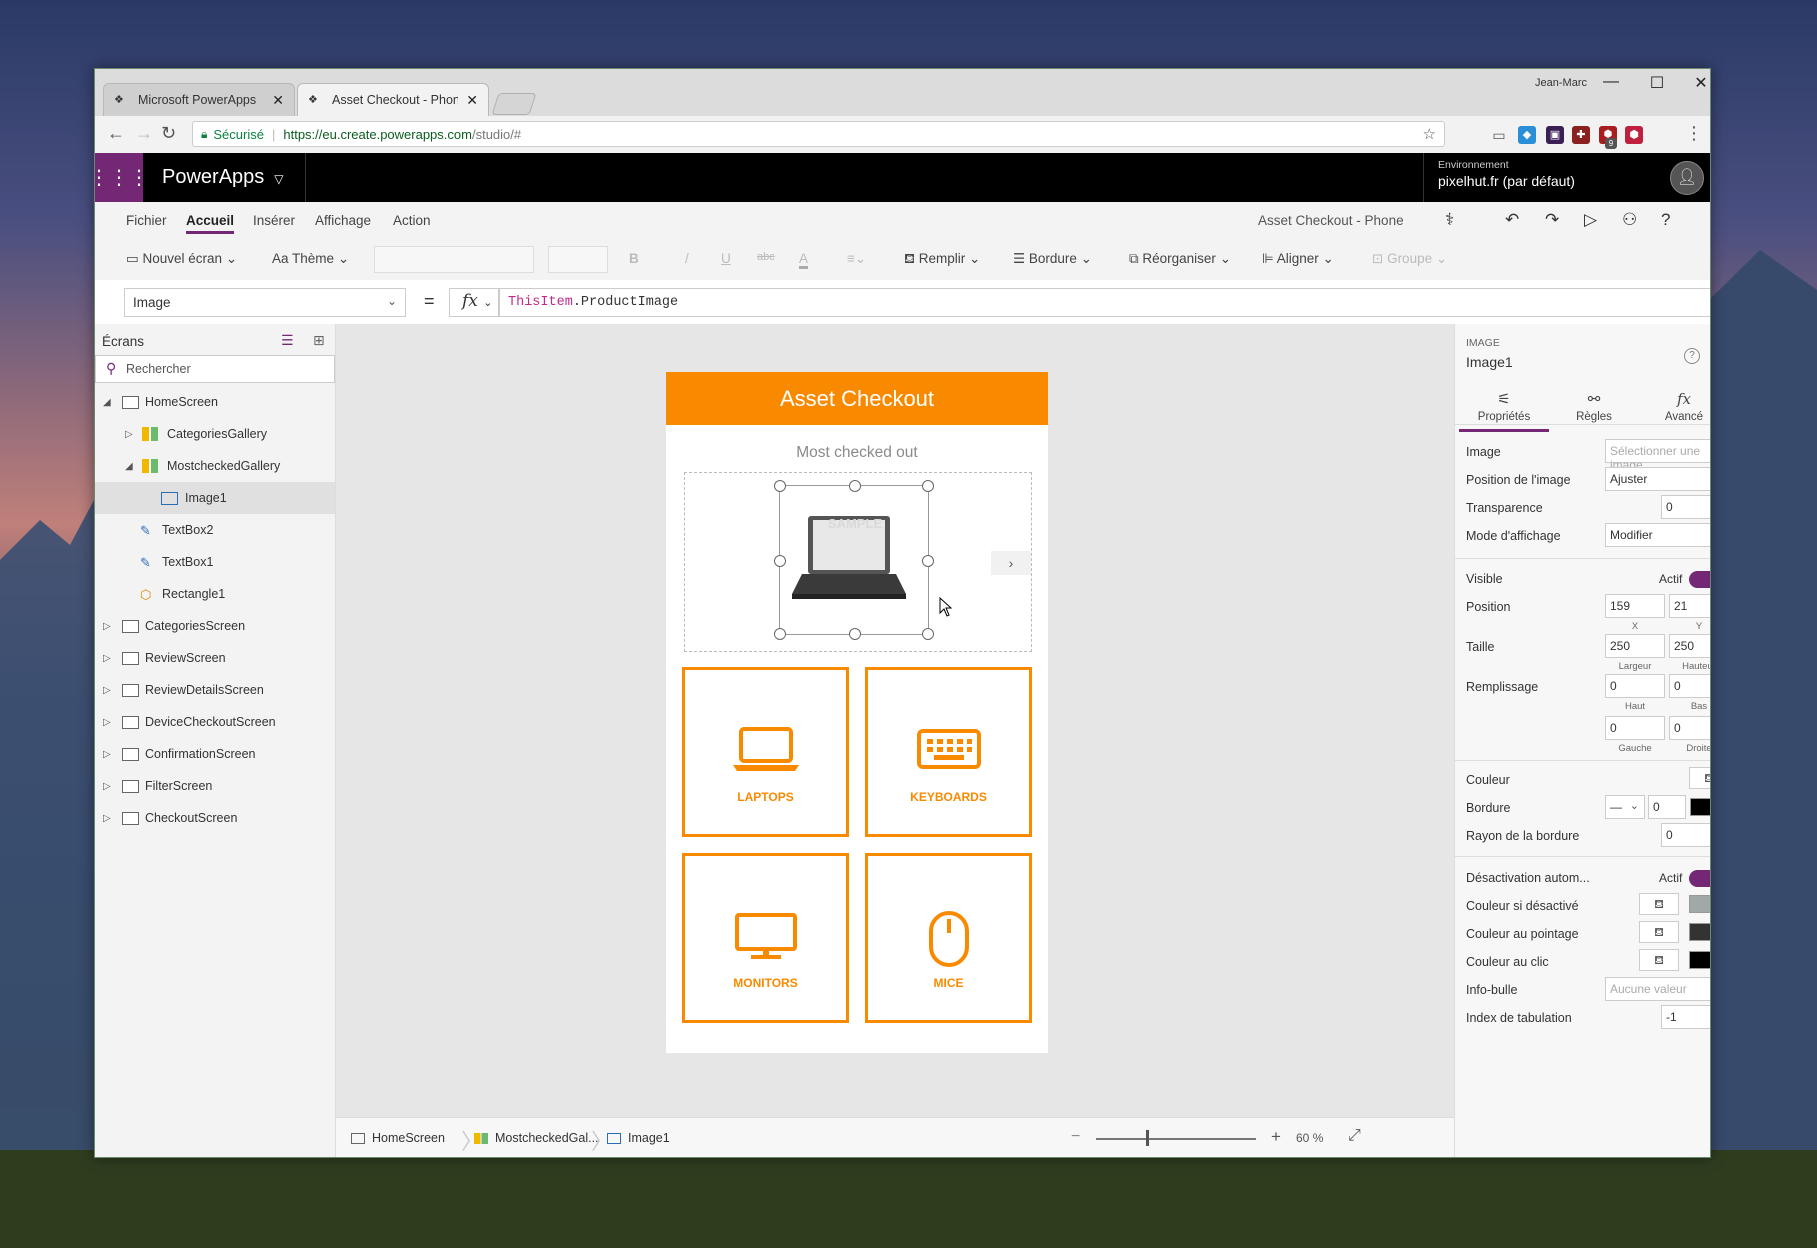 Image resolution: width=1817 pixels, height=1248 pixels. What do you see at coordinates (857, 453) in the screenshot?
I see `most-checked-out-label: Most checked out` at bounding box center [857, 453].